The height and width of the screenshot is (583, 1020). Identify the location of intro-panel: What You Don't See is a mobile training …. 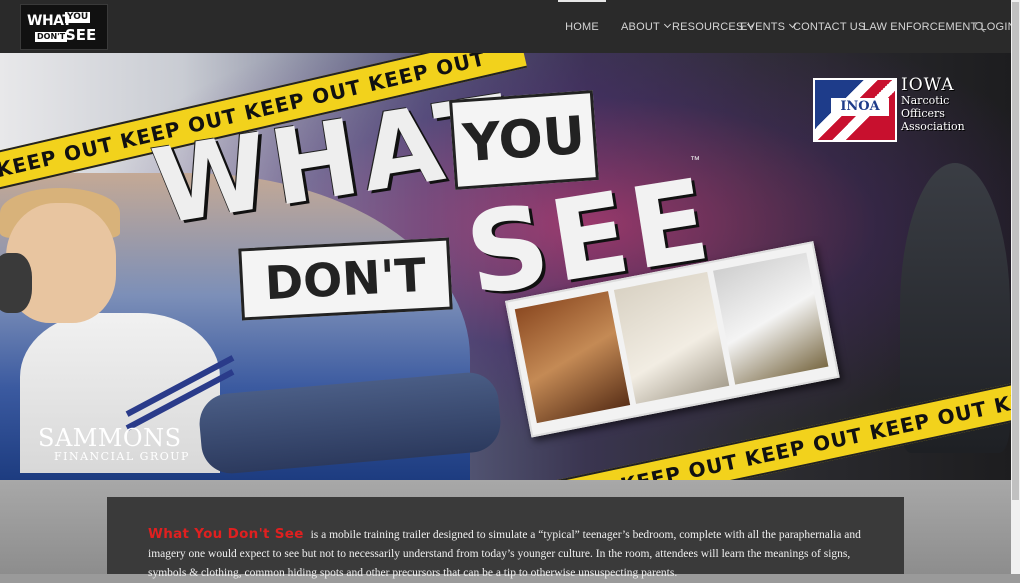
(505, 538).